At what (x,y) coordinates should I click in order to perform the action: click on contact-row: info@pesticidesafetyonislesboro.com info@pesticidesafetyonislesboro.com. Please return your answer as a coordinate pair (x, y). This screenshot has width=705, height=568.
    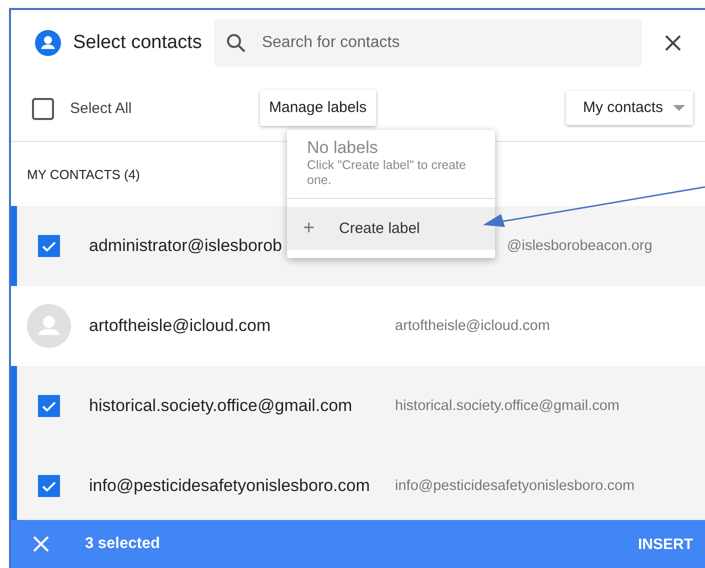
    Looking at the image, I should click on (358, 483).